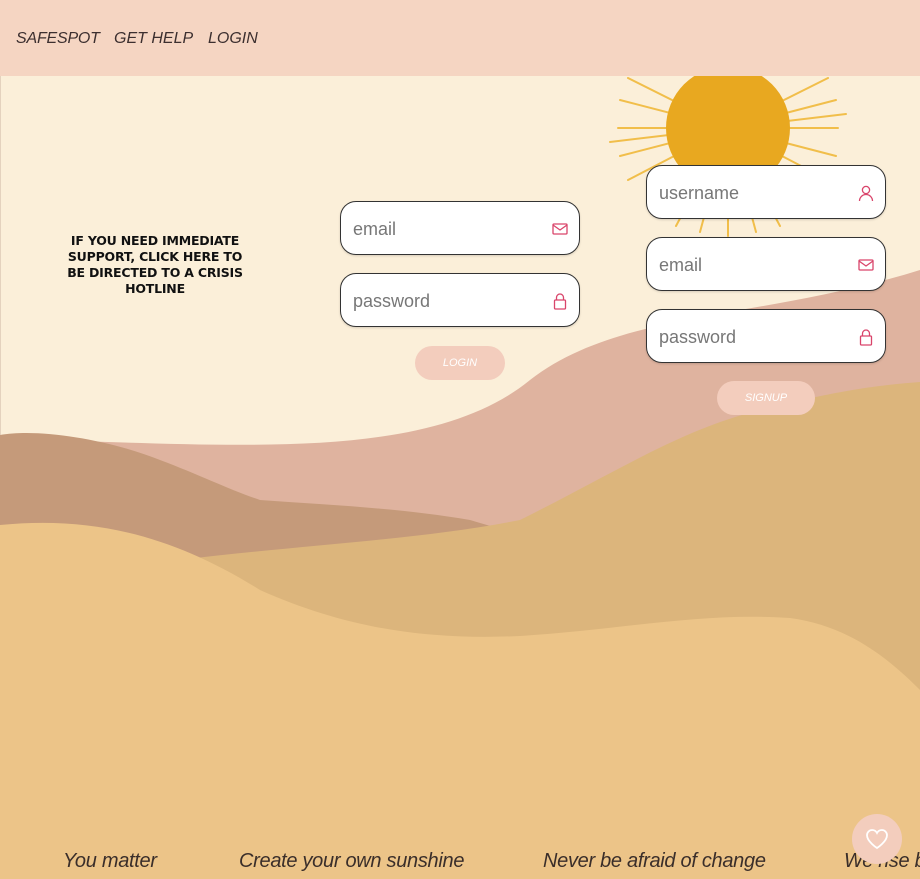  Describe the element at coordinates (448, 229) in the screenshot. I see `login-email-input` at that location.